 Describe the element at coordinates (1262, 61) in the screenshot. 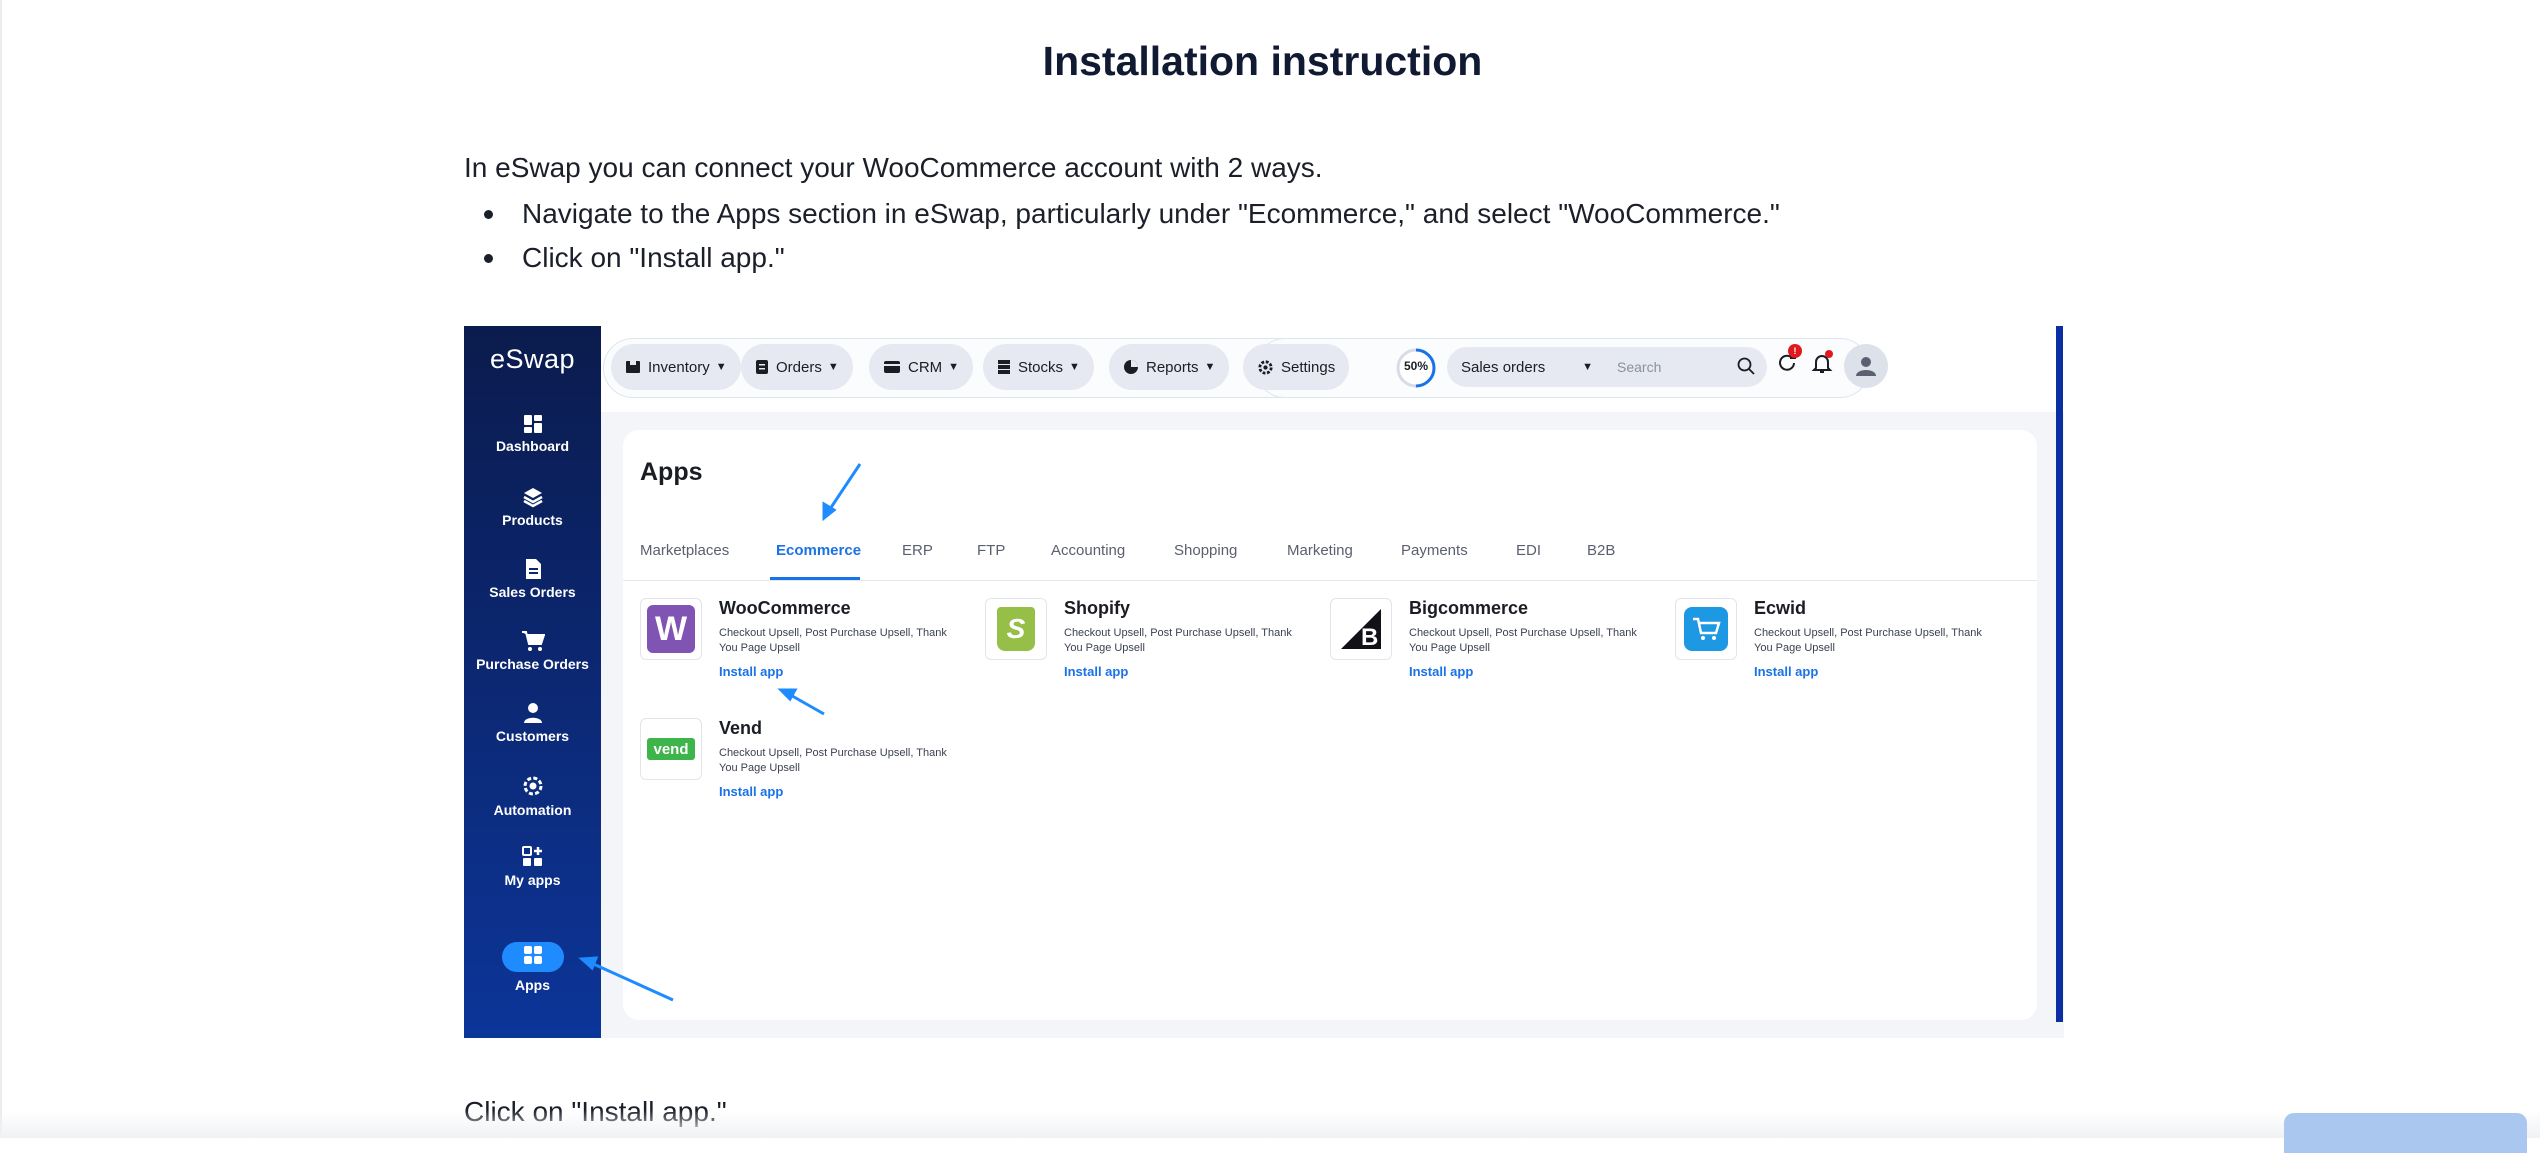

I see `page-title: Installation instruction` at that location.